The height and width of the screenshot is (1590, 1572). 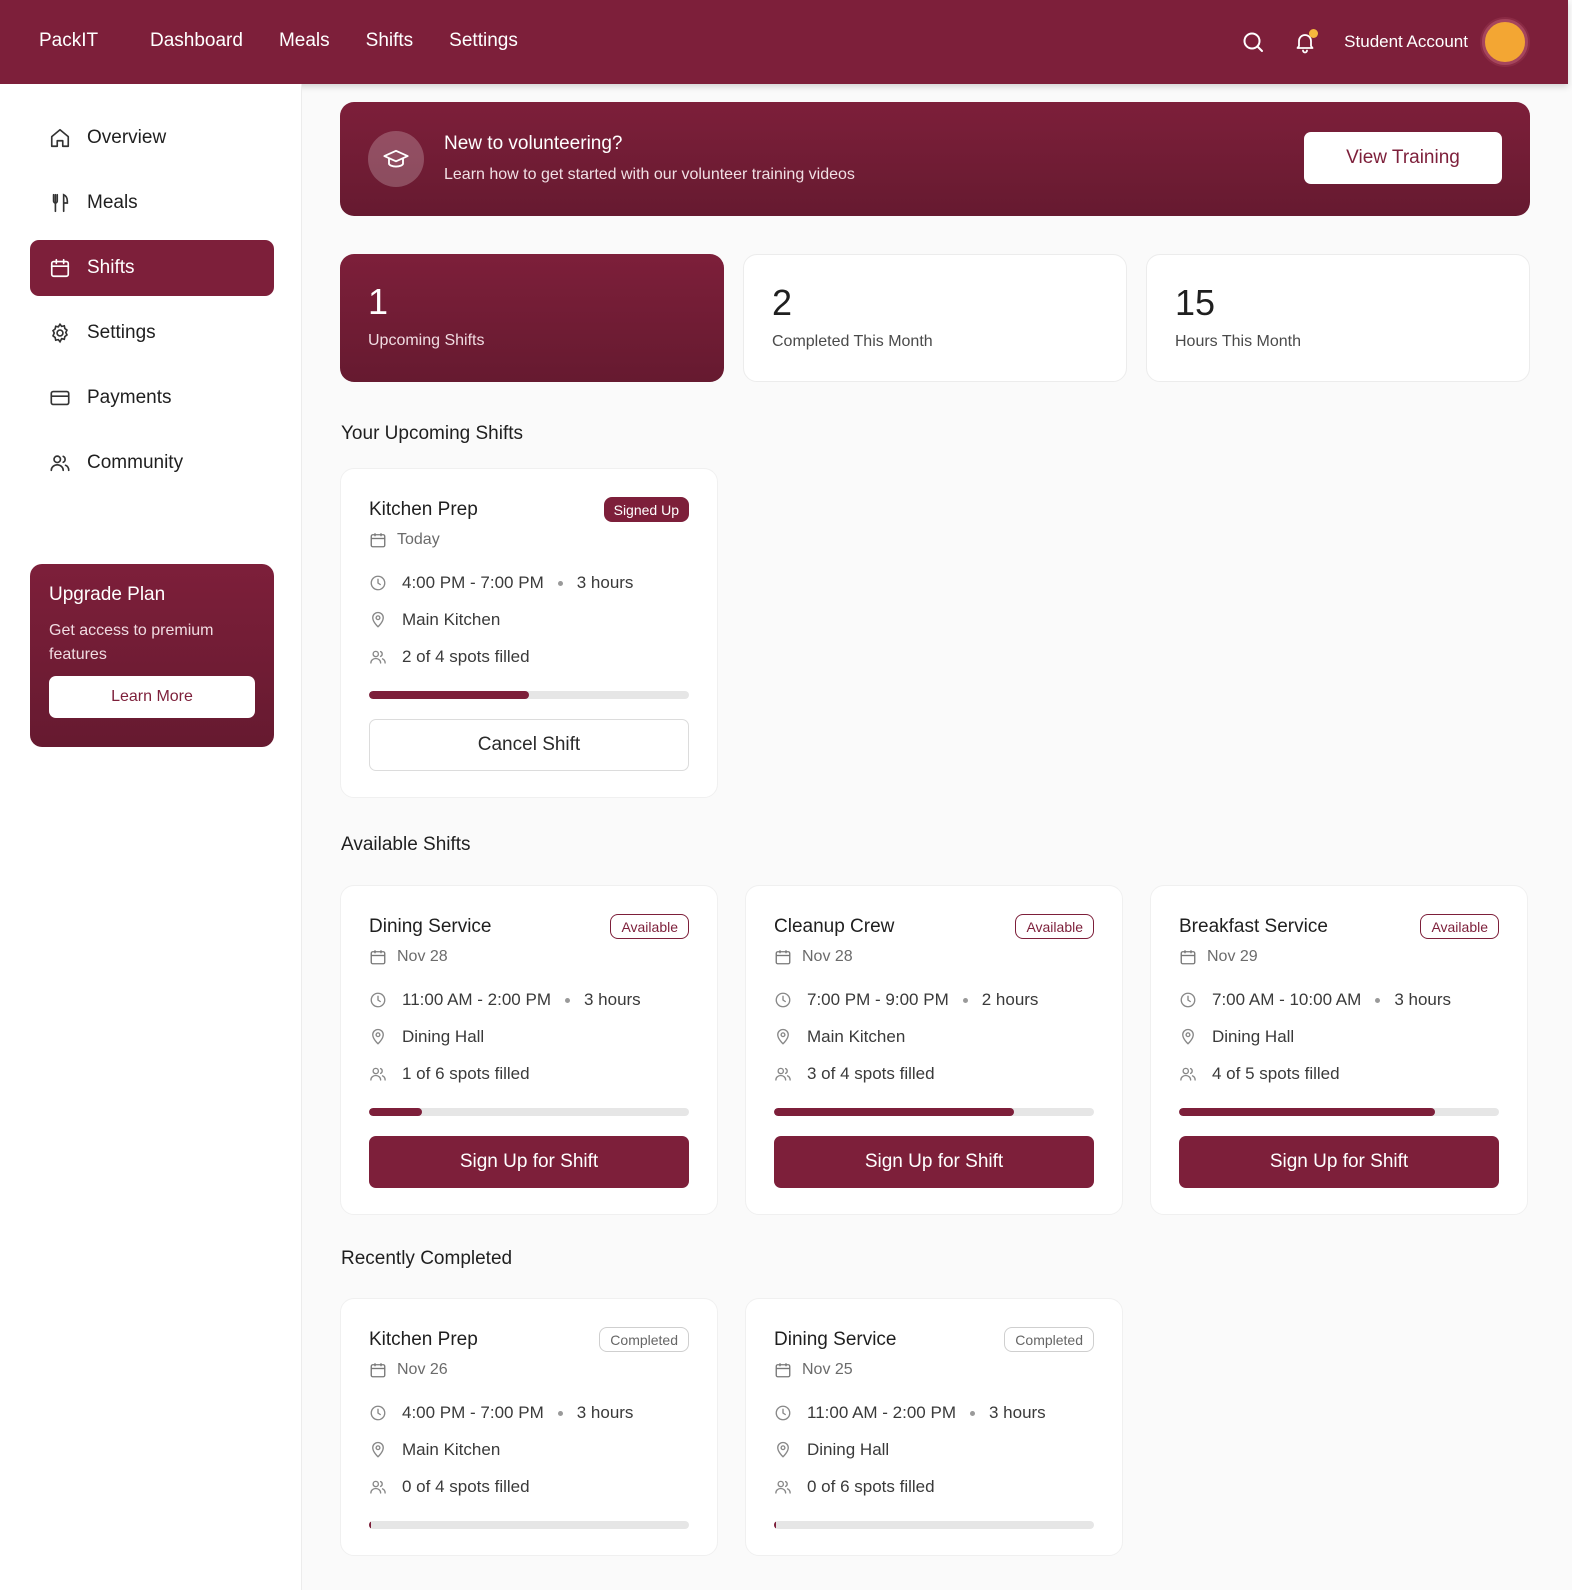 What do you see at coordinates (1253, 926) in the screenshot?
I see `shift-title: Breakfast Service` at bounding box center [1253, 926].